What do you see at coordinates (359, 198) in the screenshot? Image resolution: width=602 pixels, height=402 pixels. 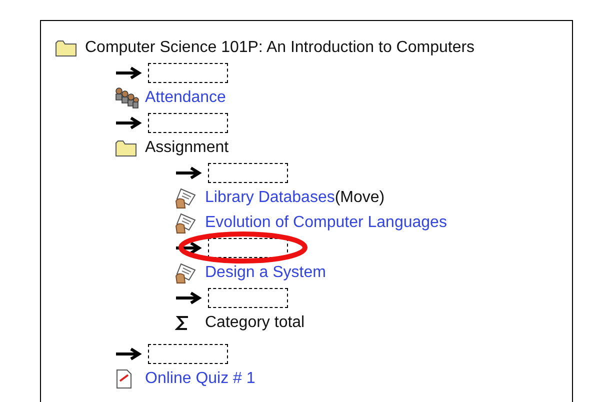 I see `move-link: (Move)` at bounding box center [359, 198].